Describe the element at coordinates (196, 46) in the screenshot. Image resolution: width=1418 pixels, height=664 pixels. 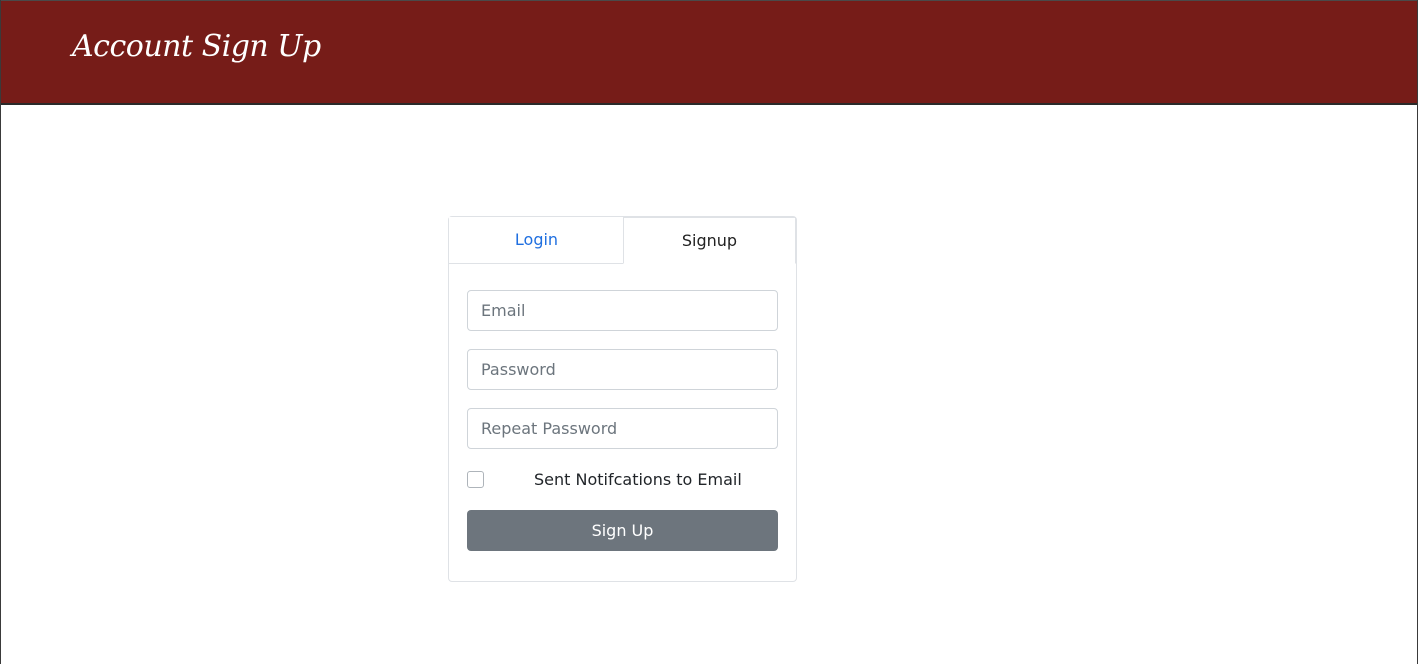
I see `page-title: Account Sign Up` at that location.